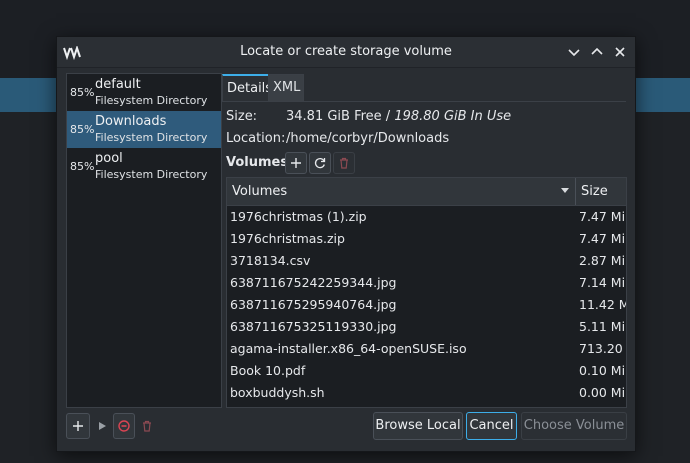 This screenshot has width=690, height=463. I want to click on pool-name: Downloads, so click(131, 121).